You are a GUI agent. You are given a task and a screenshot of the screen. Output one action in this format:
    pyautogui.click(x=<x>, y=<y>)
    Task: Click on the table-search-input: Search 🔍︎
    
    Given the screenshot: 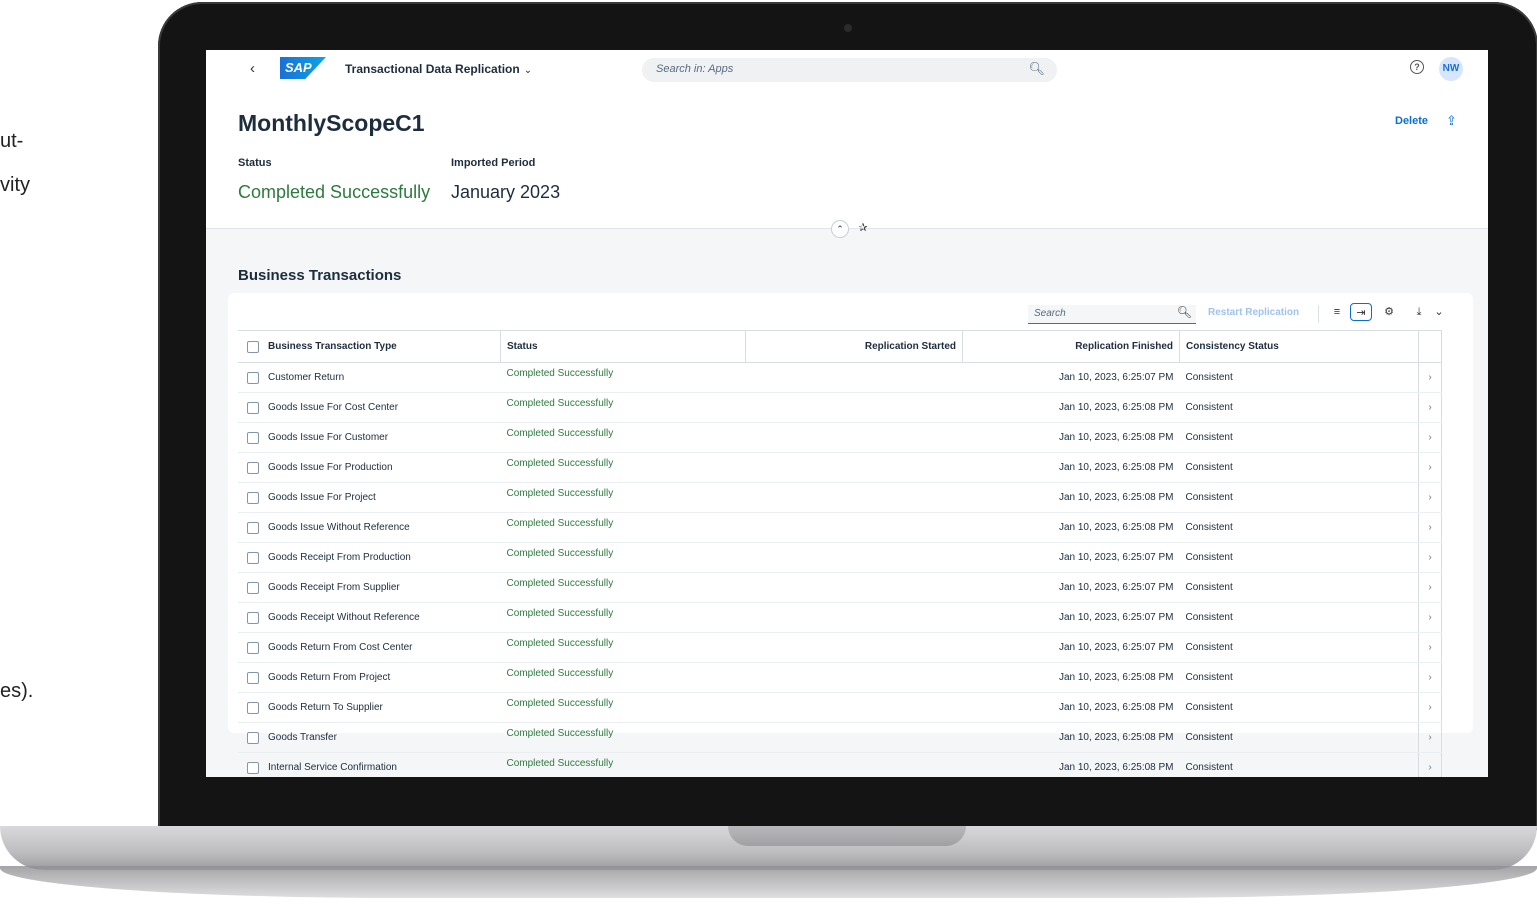 What is the action you would take?
    pyautogui.click(x=1112, y=314)
    